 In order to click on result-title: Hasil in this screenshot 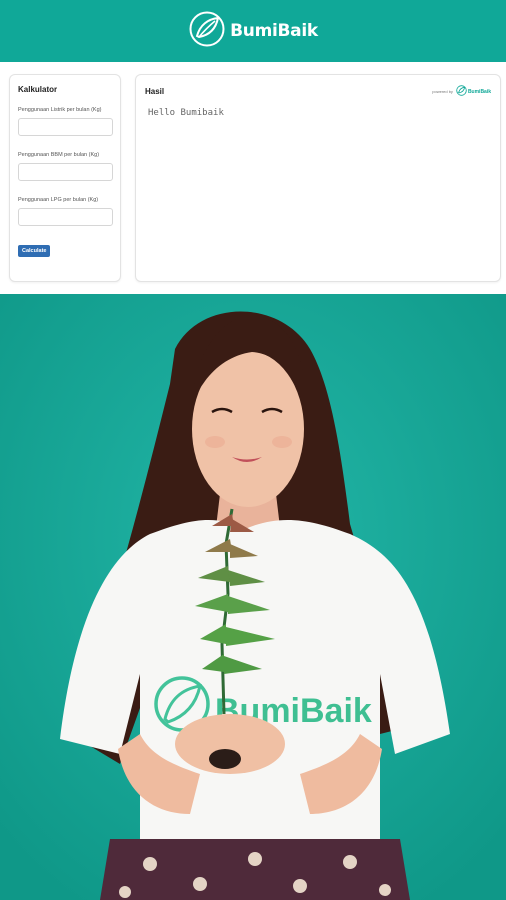, I will do `click(155, 91)`.